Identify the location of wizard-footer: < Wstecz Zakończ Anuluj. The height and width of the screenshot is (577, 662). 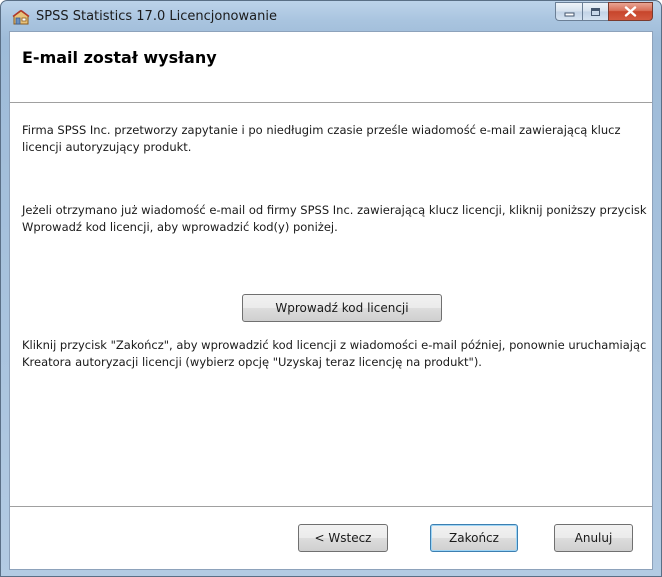
(331, 538).